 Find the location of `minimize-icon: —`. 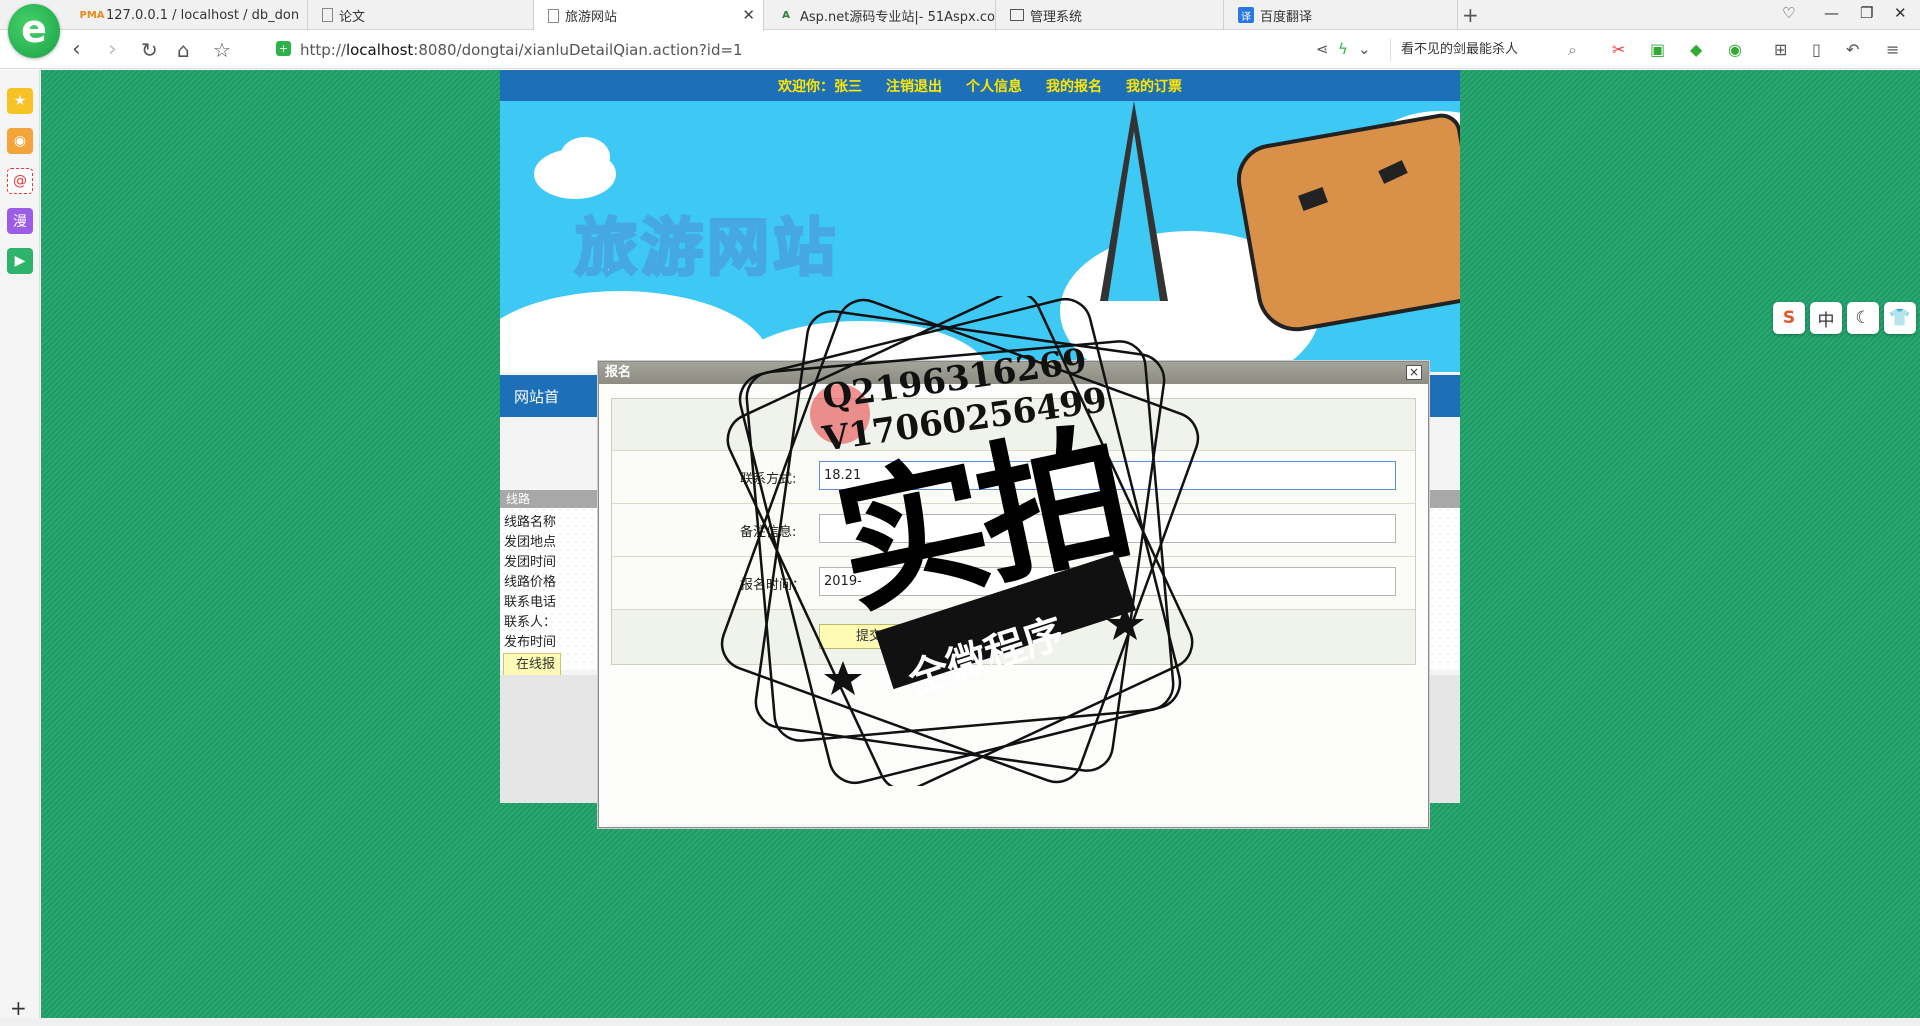

minimize-icon: — is located at coordinates (1831, 13).